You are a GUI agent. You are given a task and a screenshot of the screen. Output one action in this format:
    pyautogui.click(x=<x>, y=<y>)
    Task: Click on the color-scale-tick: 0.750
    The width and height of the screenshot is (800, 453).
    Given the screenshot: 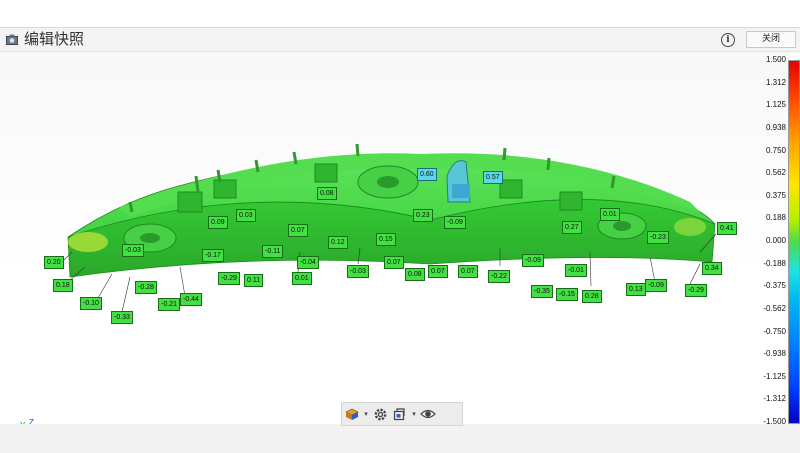 What is the action you would take?
    pyautogui.click(x=775, y=150)
    